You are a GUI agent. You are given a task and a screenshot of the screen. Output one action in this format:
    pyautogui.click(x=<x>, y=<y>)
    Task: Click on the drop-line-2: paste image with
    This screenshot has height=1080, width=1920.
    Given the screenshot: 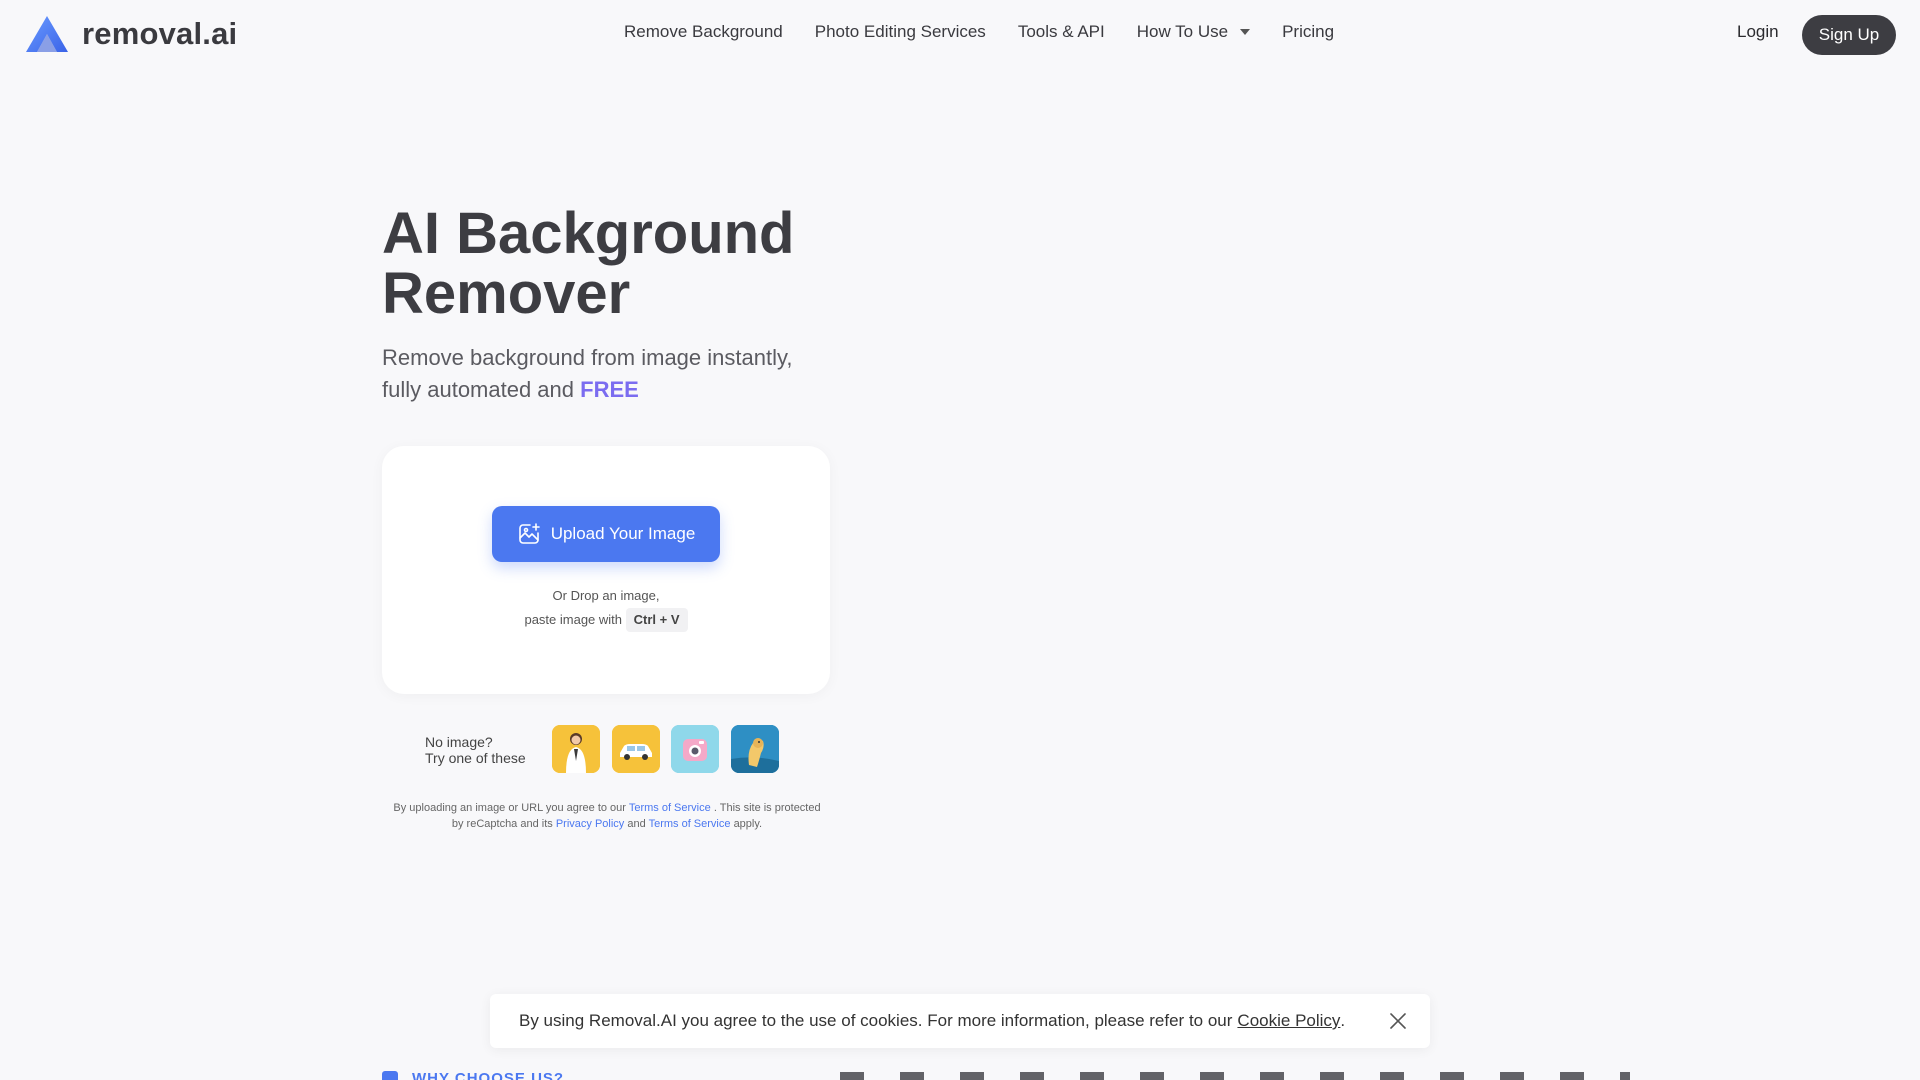 What is the action you would take?
    pyautogui.click(x=573, y=619)
    